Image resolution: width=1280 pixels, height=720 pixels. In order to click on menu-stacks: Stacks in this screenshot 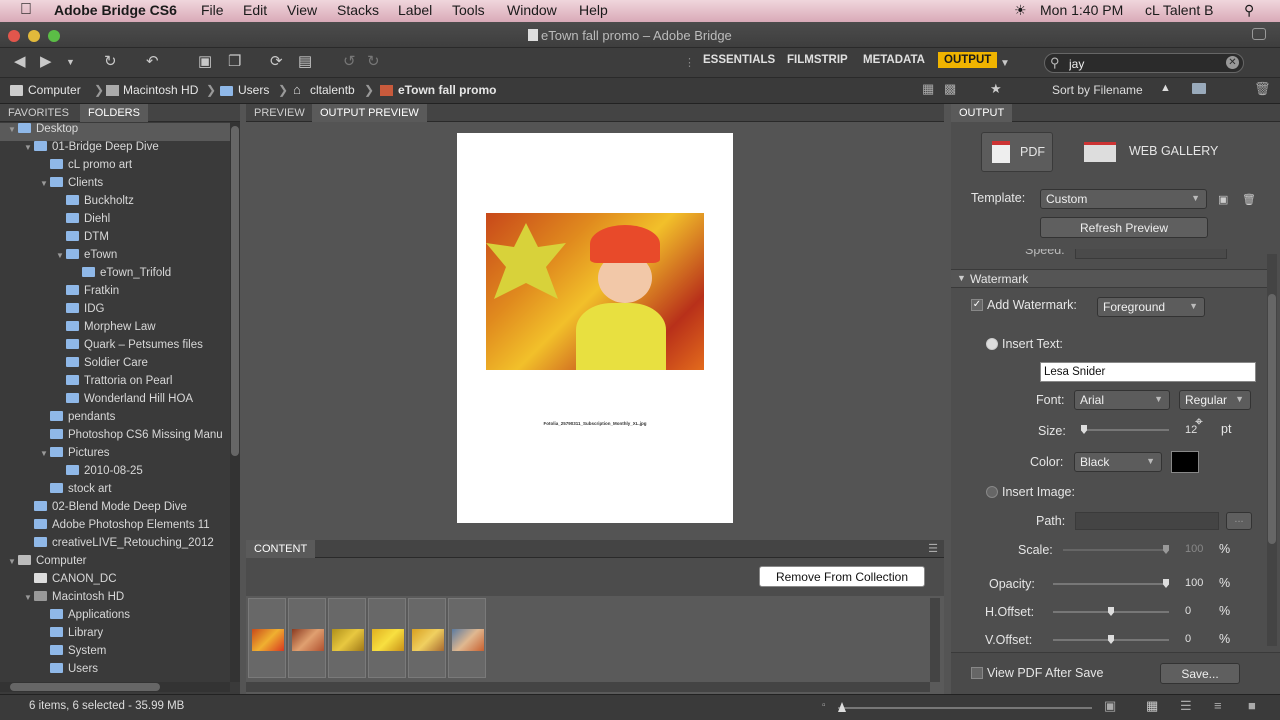, I will do `click(358, 10)`.